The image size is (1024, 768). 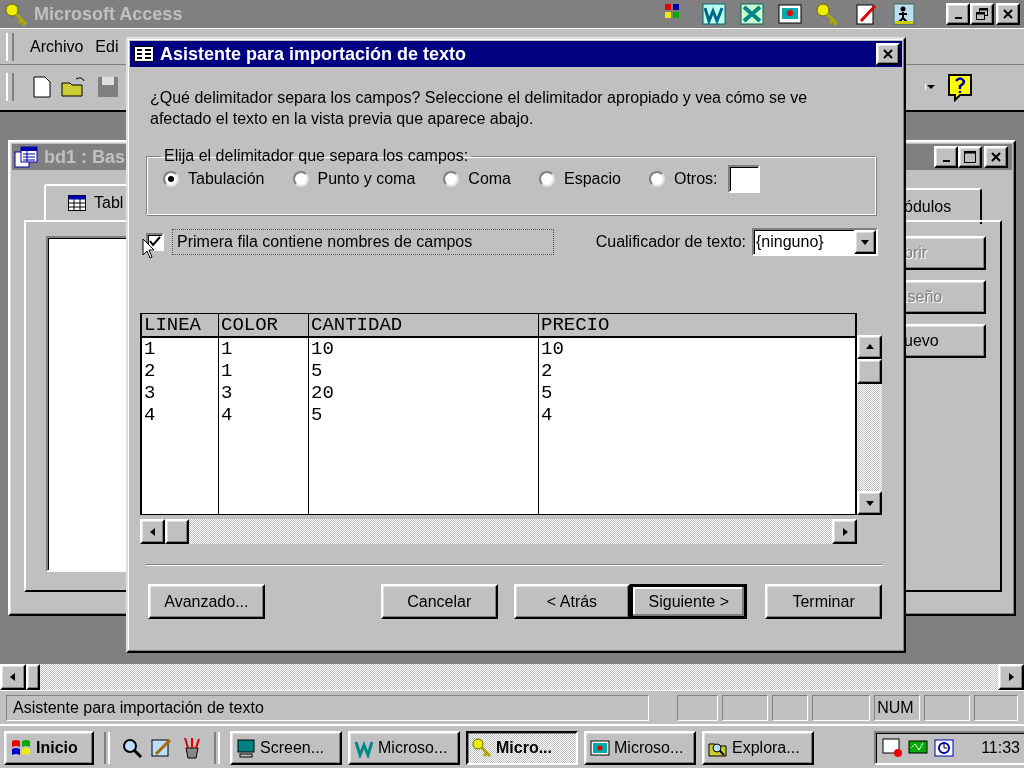 What do you see at coordinates (21, 748) in the screenshot?
I see `windows-flag-icon` at bounding box center [21, 748].